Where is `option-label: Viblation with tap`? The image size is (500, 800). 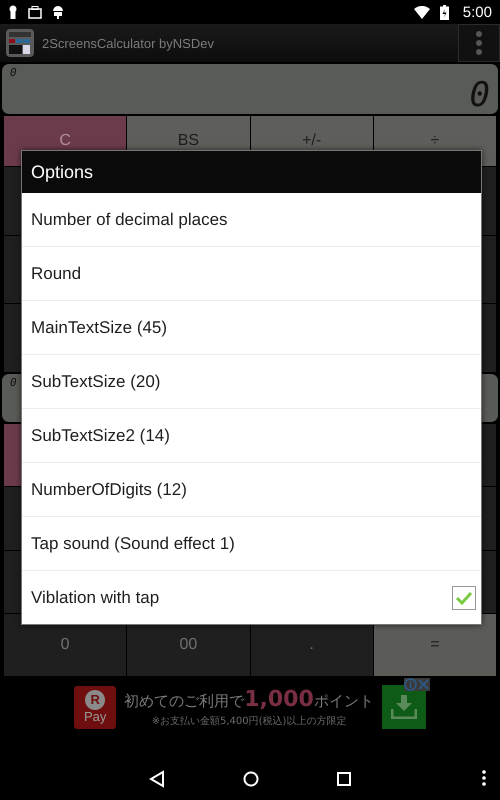
option-label: Viblation with tap is located at coordinates (95, 598).